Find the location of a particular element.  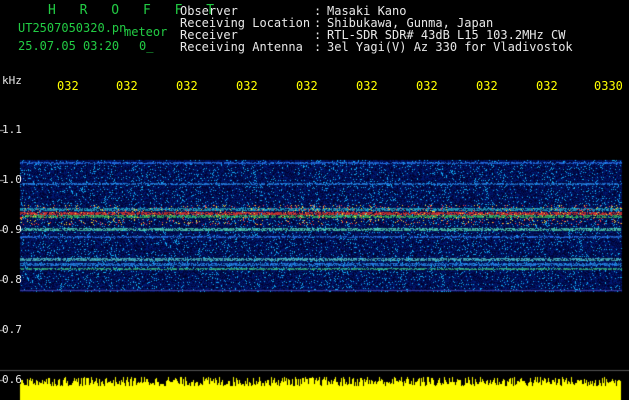

freq-tick-label: 0.6 is located at coordinates (12, 379).